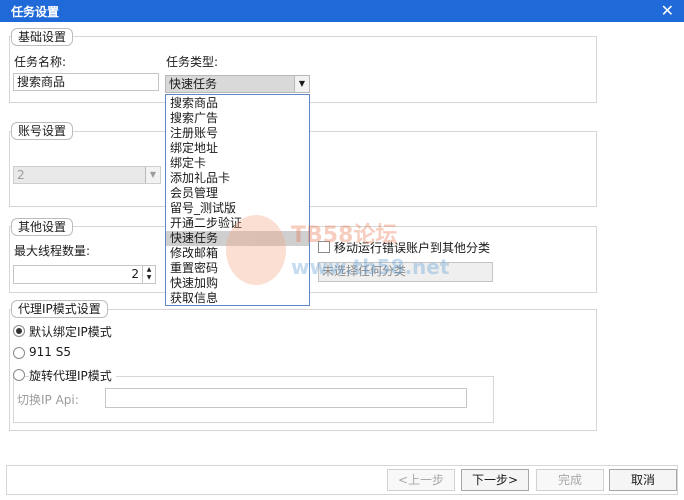  I want to click on dropdown-option: 绑定卡, so click(237, 163).